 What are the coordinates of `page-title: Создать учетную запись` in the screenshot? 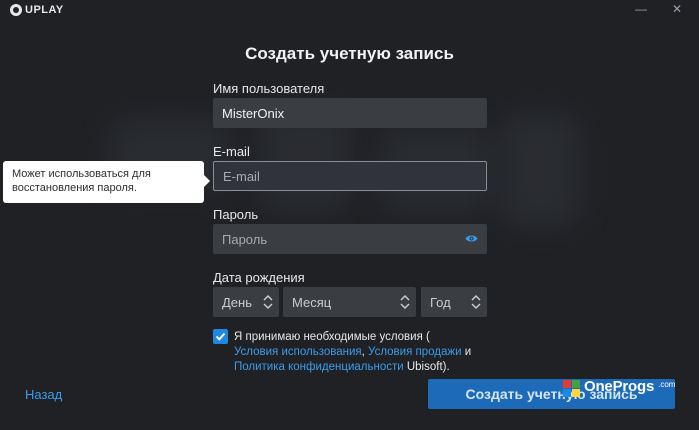 It's located at (349, 53).